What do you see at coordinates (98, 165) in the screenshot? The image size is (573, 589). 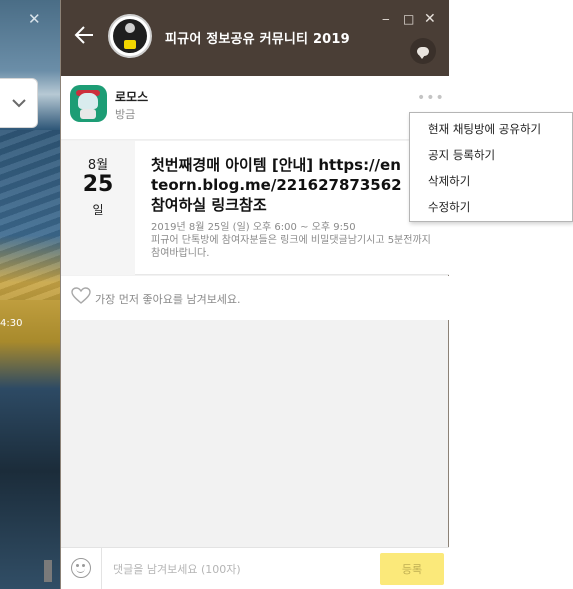 I see `event-month: 8월` at bounding box center [98, 165].